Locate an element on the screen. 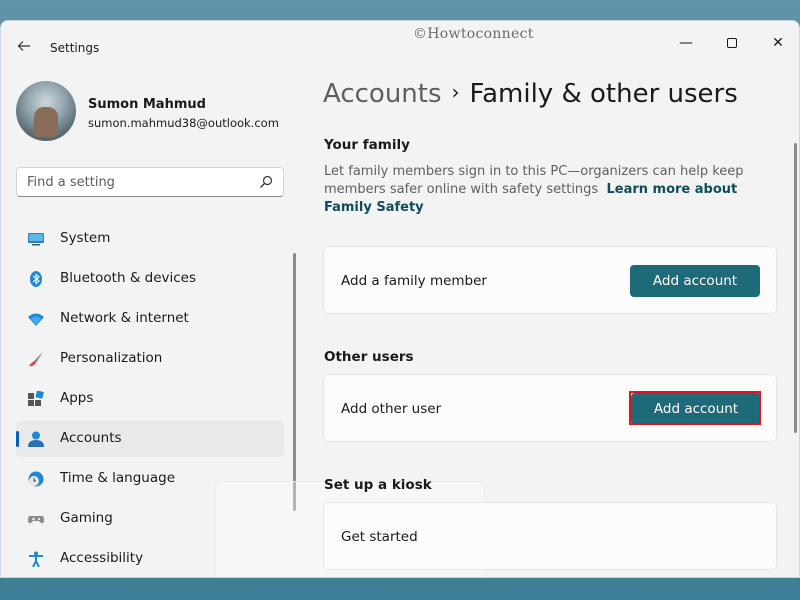 The height and width of the screenshot is (600, 800). maximize-button is located at coordinates (732, 43).